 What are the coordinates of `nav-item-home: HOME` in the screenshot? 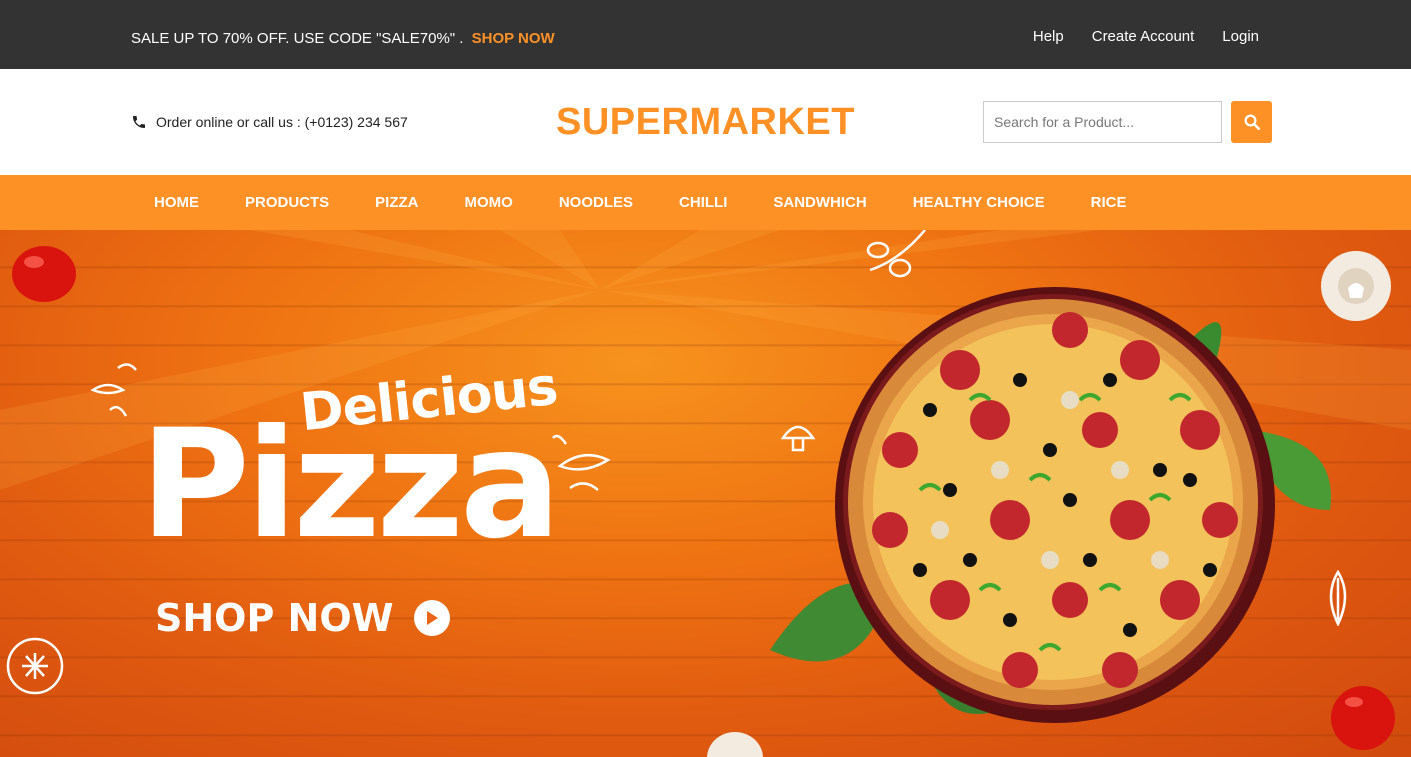 It's located at (176, 202).